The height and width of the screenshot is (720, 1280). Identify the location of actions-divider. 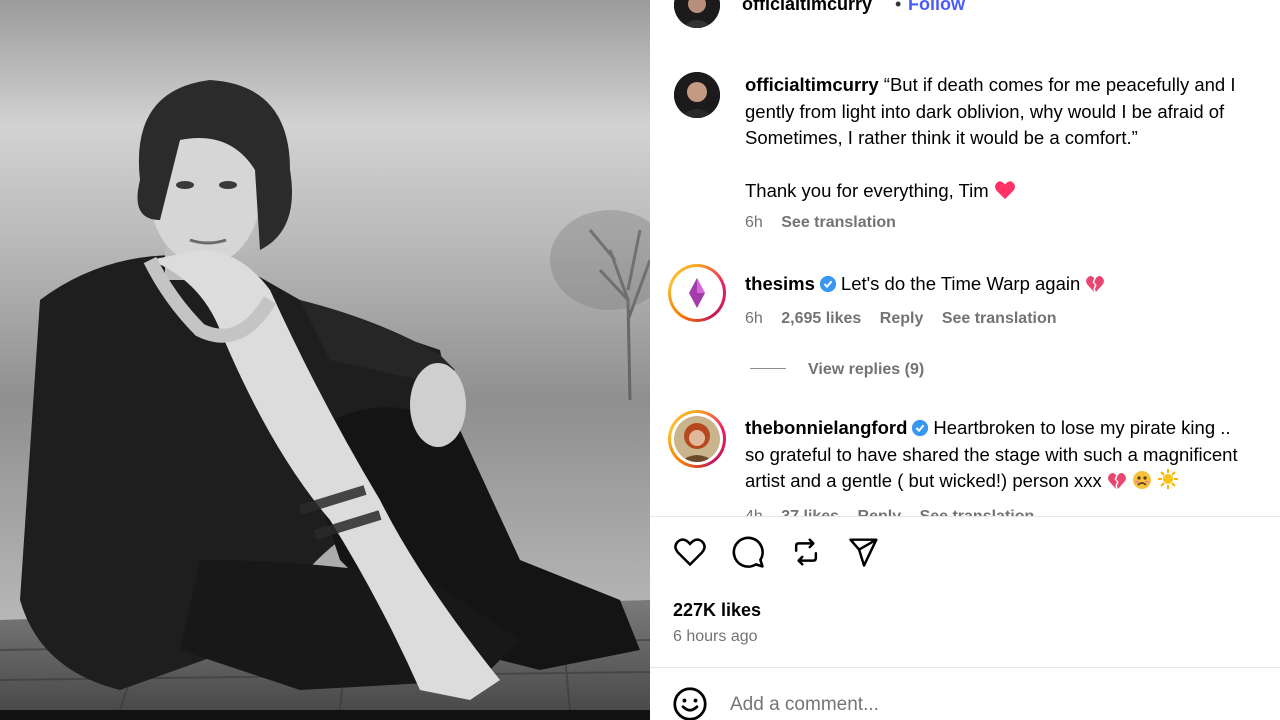
(965, 516).